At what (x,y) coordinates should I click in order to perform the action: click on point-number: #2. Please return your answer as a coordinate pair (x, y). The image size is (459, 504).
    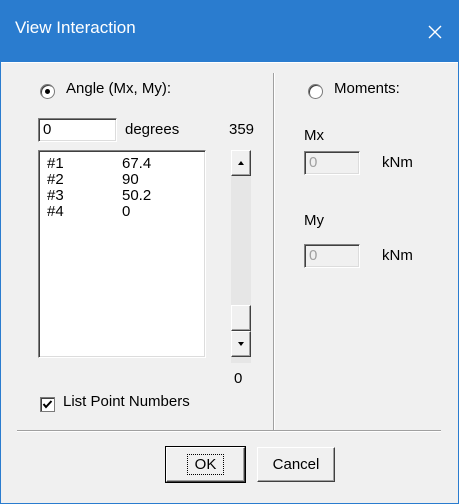
    Looking at the image, I should click on (55, 179).